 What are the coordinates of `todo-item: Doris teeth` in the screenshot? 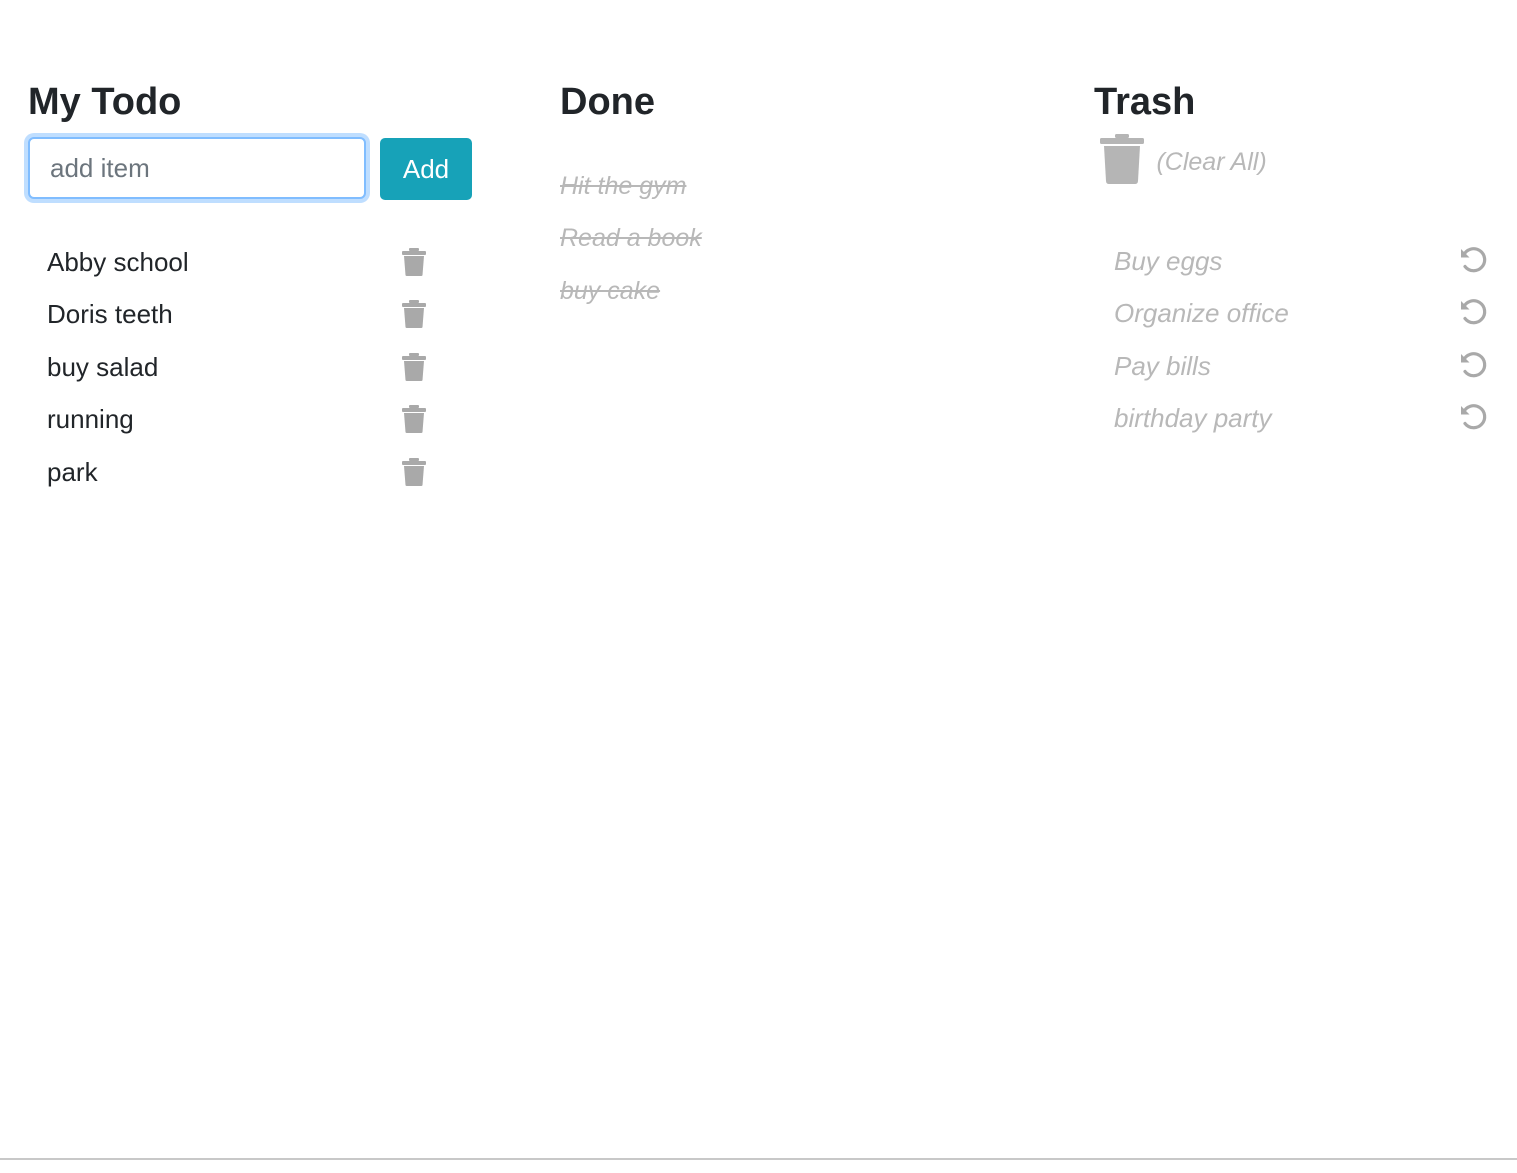 It's located at (237, 314).